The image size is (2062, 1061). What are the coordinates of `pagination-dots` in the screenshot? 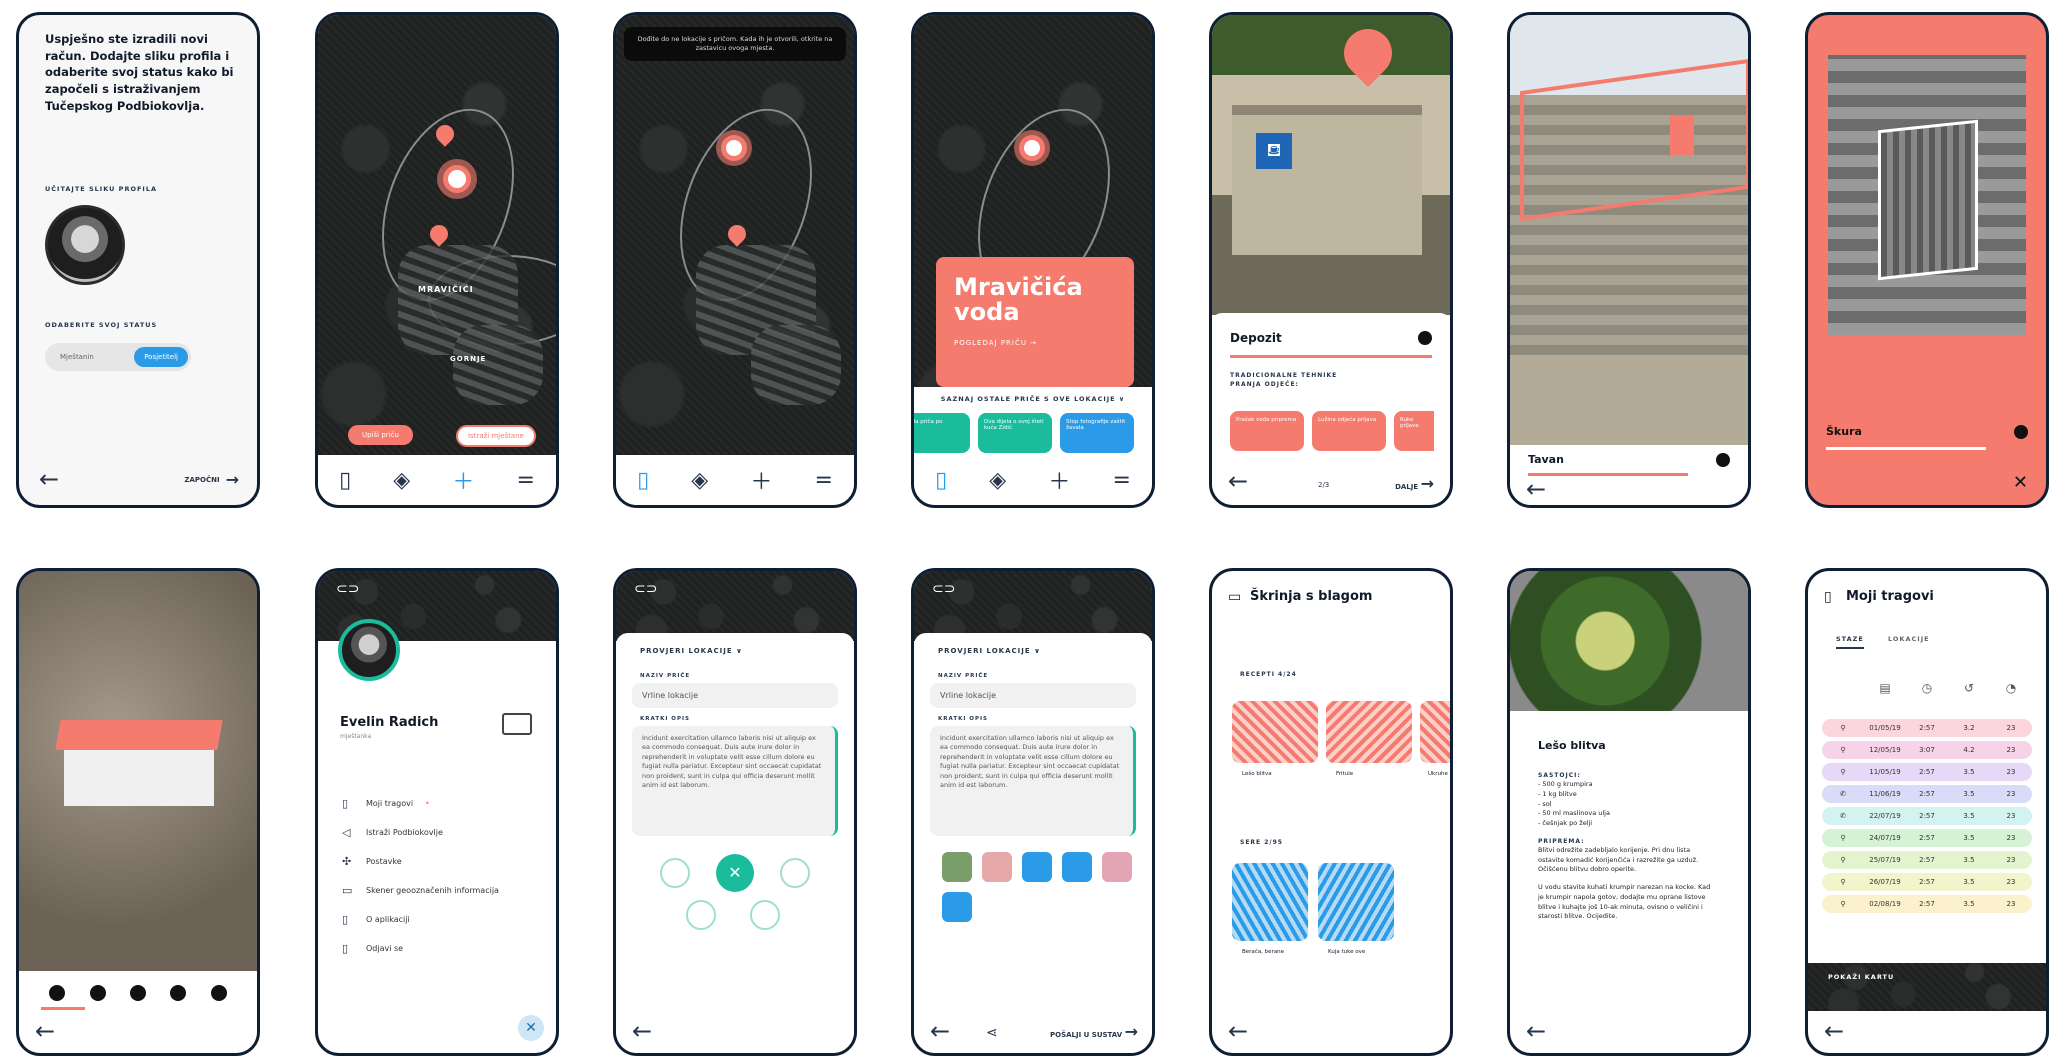 It's located at (138, 993).